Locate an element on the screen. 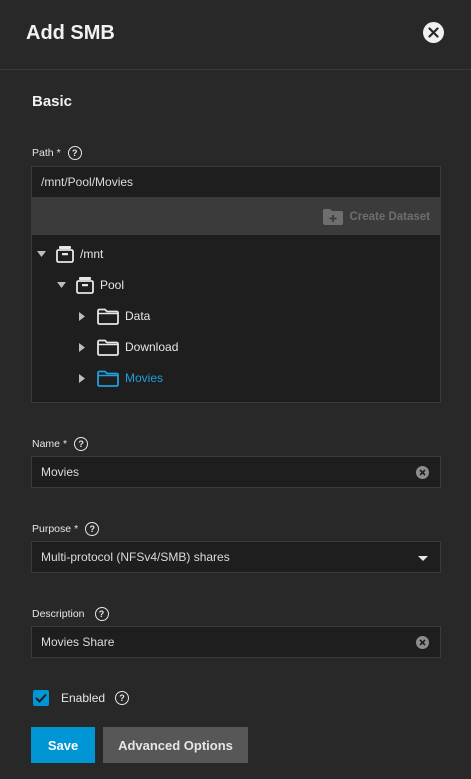  folder-plus-icon is located at coordinates (333, 217).